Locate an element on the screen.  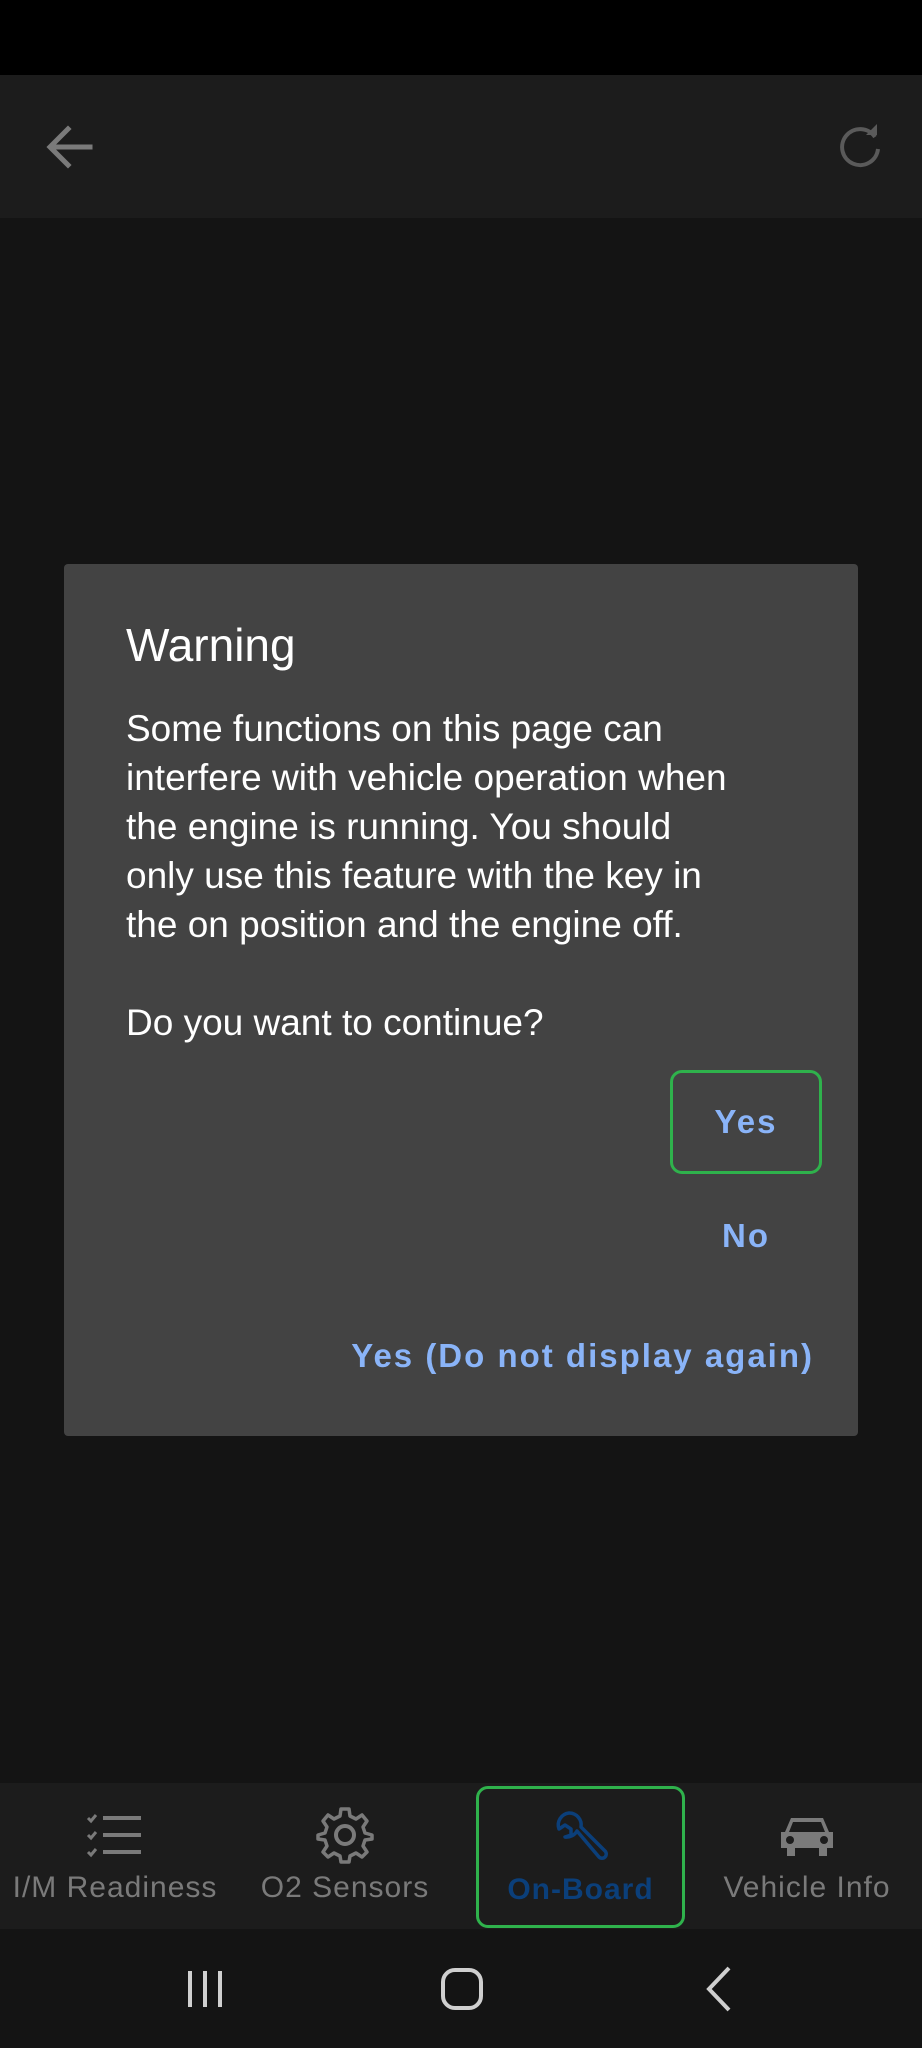
nav-item-on-board: On-Board is located at coordinates (580, 1857).